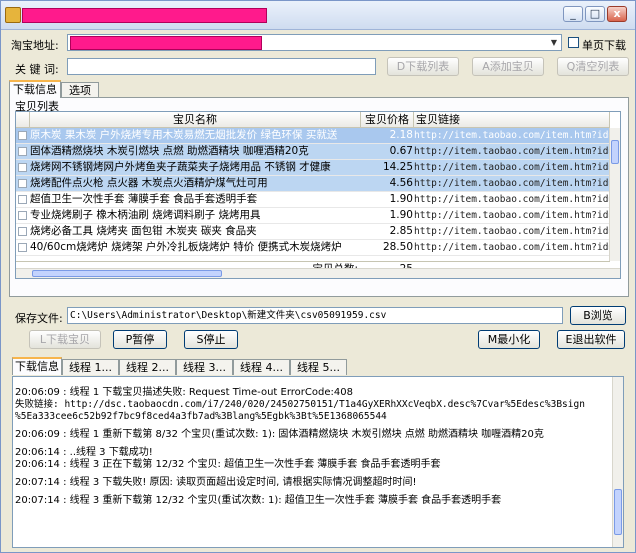  Describe the element at coordinates (144, 15) in the screenshot. I see `redacted-window-title` at that location.